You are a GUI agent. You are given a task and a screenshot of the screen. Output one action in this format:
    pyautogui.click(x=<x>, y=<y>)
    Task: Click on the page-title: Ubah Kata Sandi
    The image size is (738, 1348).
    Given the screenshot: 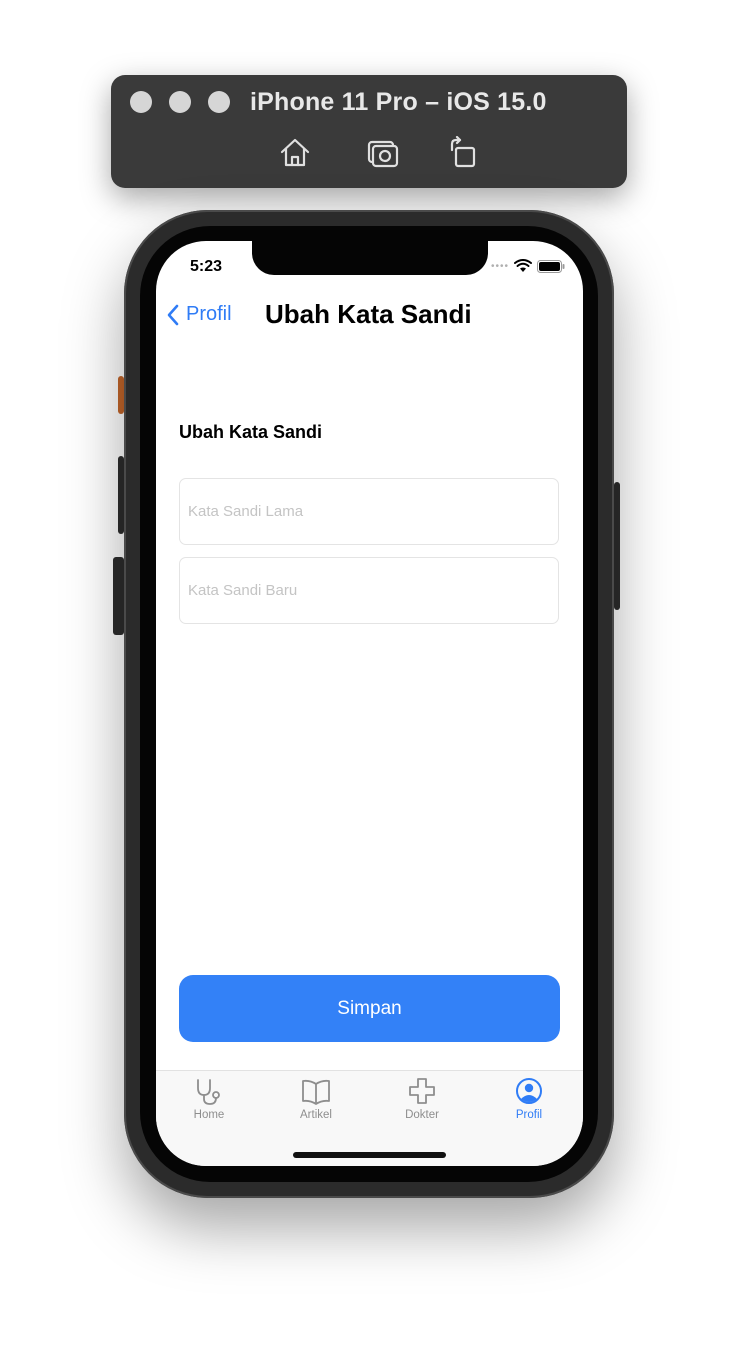 What is the action you would take?
    pyautogui.click(x=368, y=314)
    